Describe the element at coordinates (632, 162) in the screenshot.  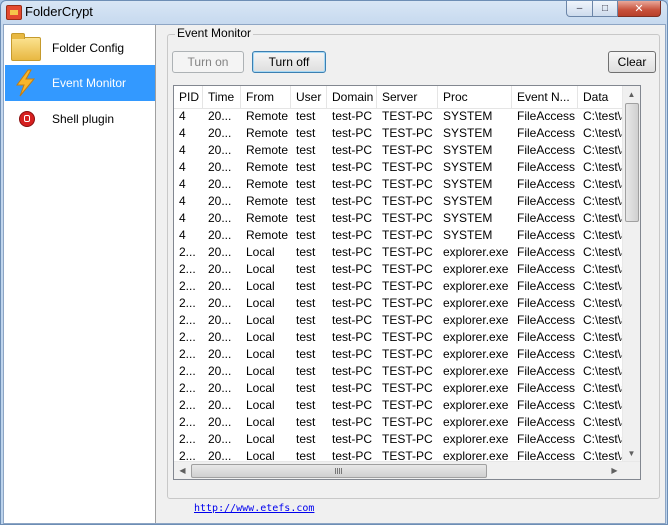
I see `vertical-scroll-thumb` at that location.